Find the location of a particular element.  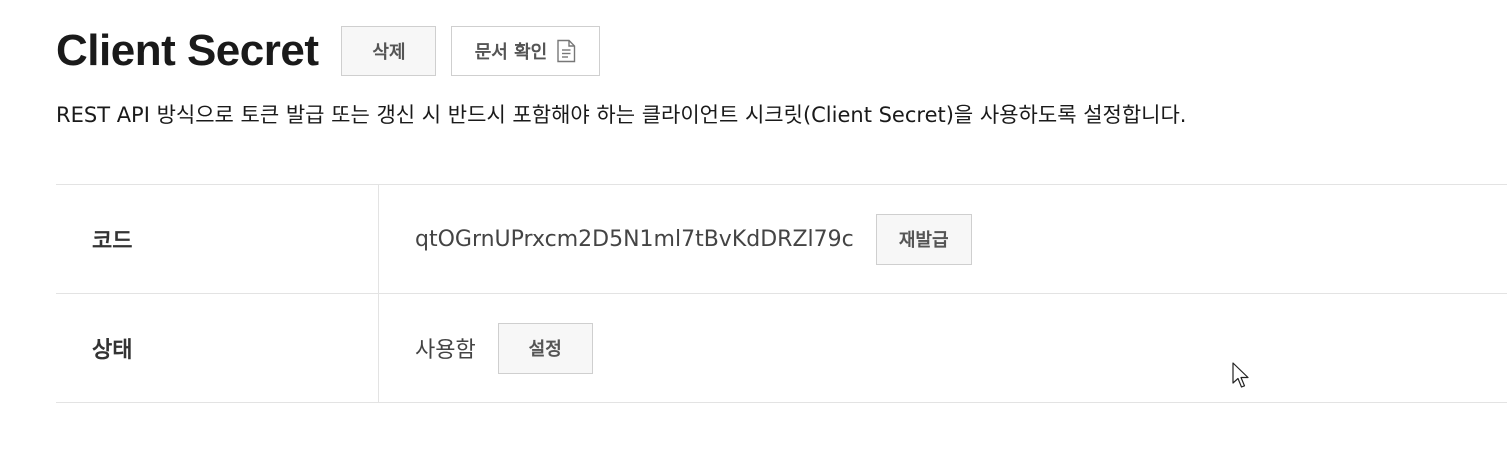

page-header: Client Secret 삭제 문서 확인 is located at coordinates (328, 51).